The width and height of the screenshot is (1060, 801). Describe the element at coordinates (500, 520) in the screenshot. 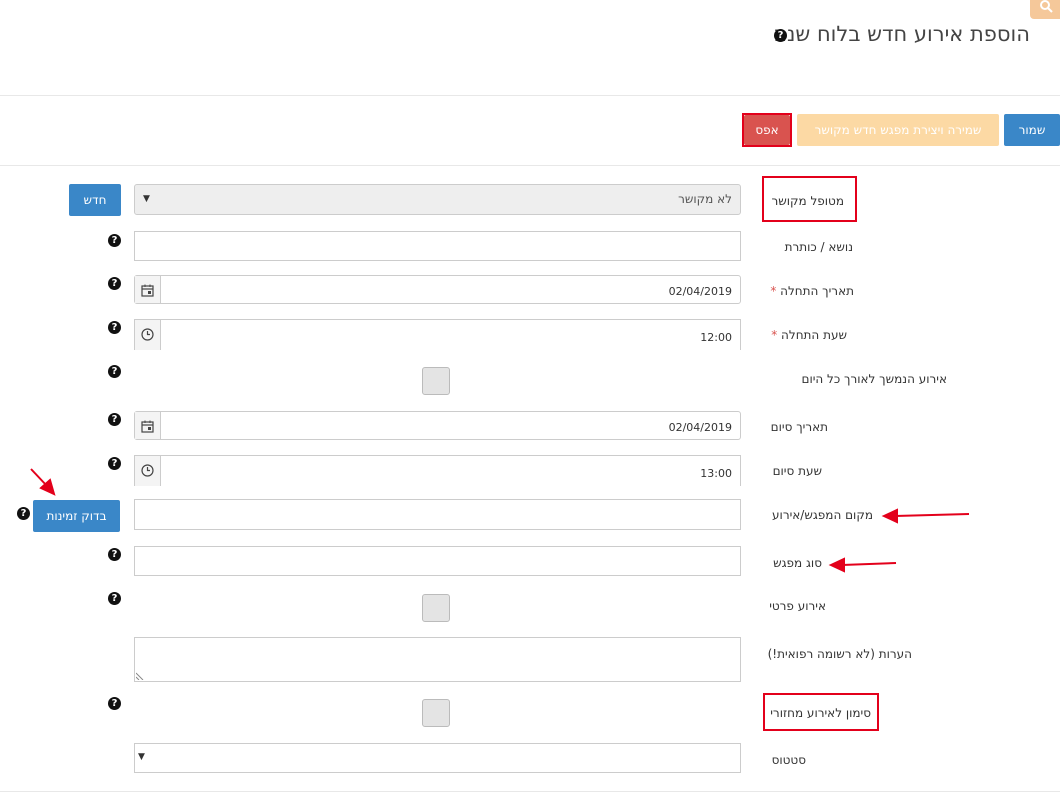

I see `annotation-arrows` at that location.